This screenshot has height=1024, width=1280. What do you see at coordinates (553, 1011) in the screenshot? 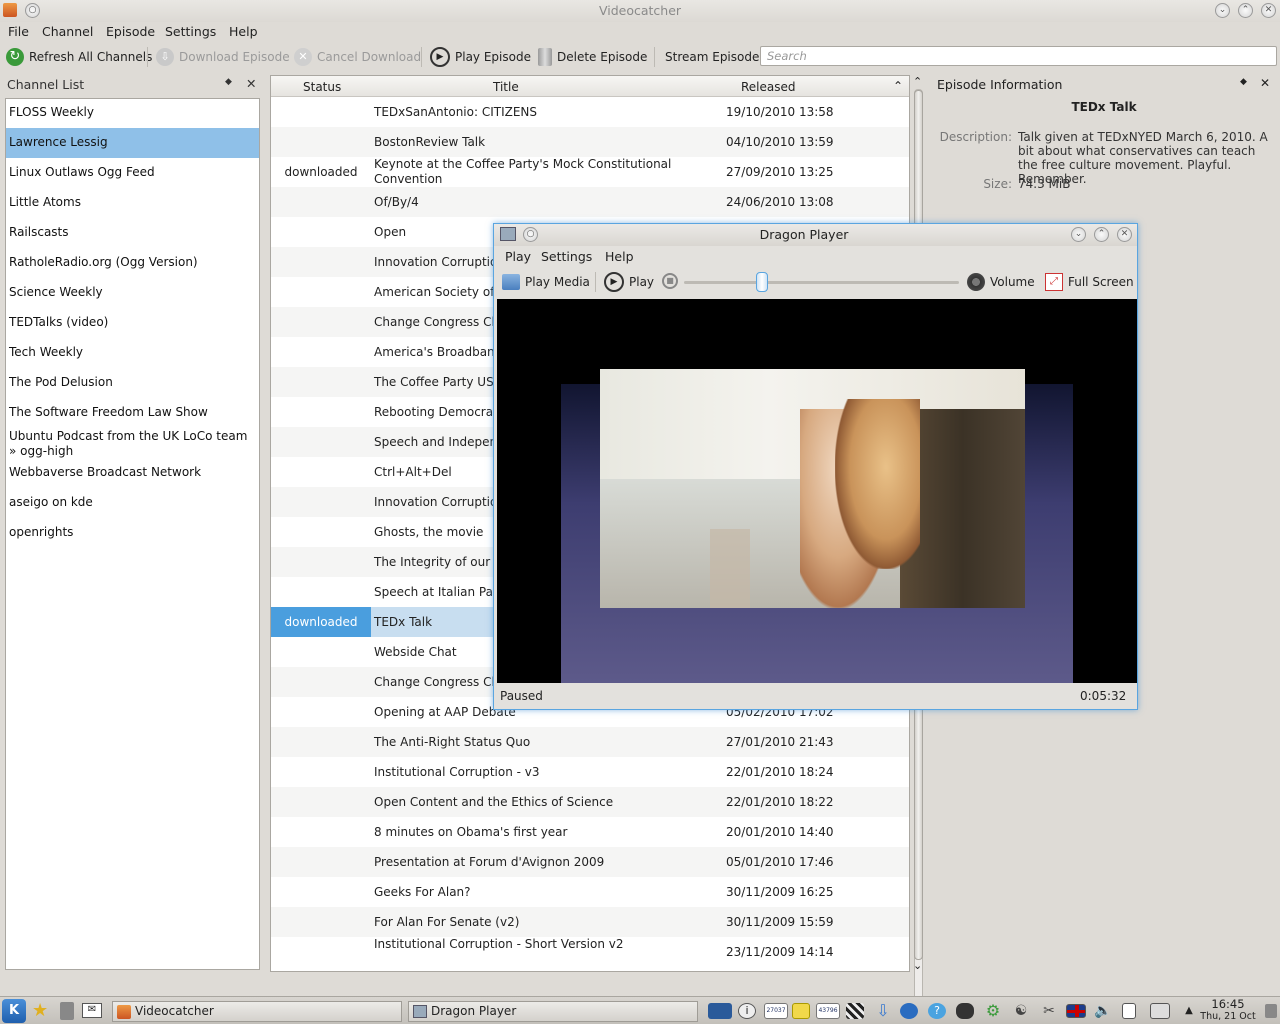
I see `task-dragon-player: Dragon Player` at bounding box center [553, 1011].